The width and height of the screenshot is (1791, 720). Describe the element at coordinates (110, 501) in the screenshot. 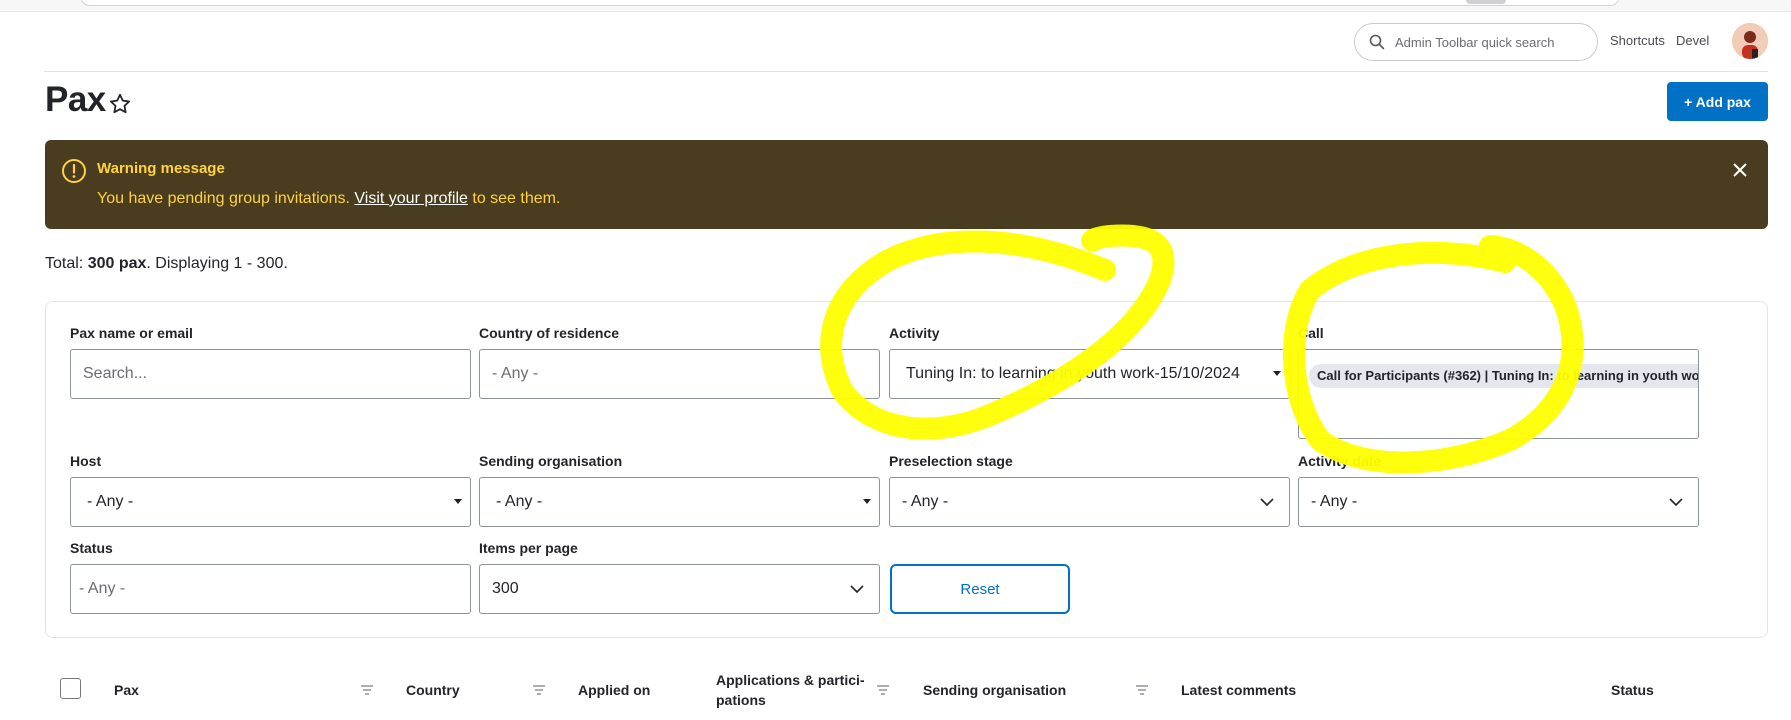

I see `host-value: - Any -` at that location.